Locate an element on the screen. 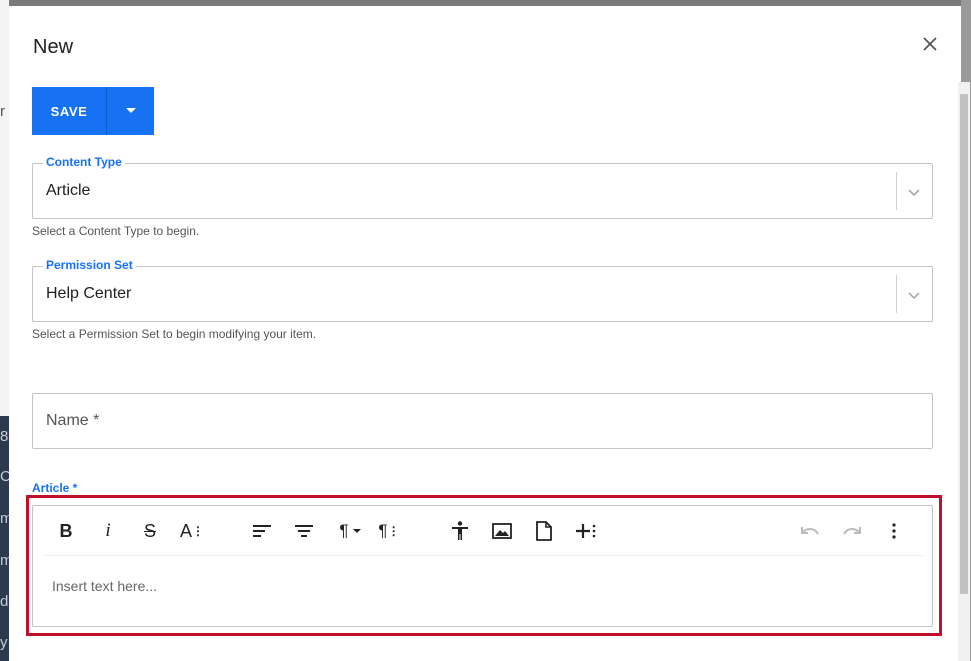 The height and width of the screenshot is (661, 971). name-input: Name * is located at coordinates (482, 421).